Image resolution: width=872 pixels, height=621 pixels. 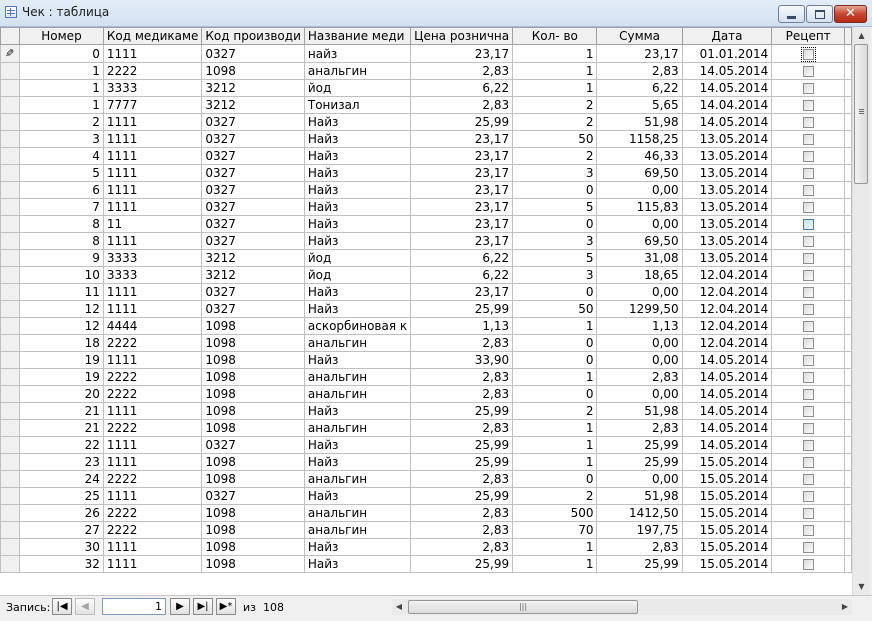 I want to click on table-cell: 3, so click(x=555, y=173).